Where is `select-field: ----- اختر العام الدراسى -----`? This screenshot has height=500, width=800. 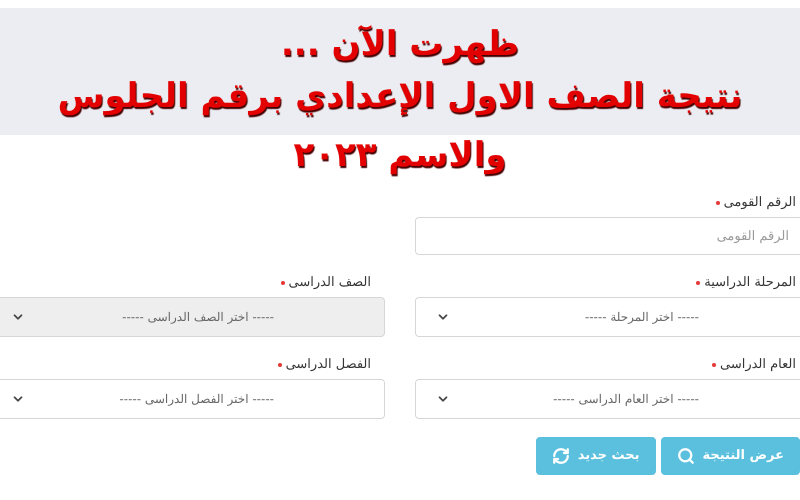 select-field: ----- اختر العام الدراسى ----- is located at coordinates (607, 399).